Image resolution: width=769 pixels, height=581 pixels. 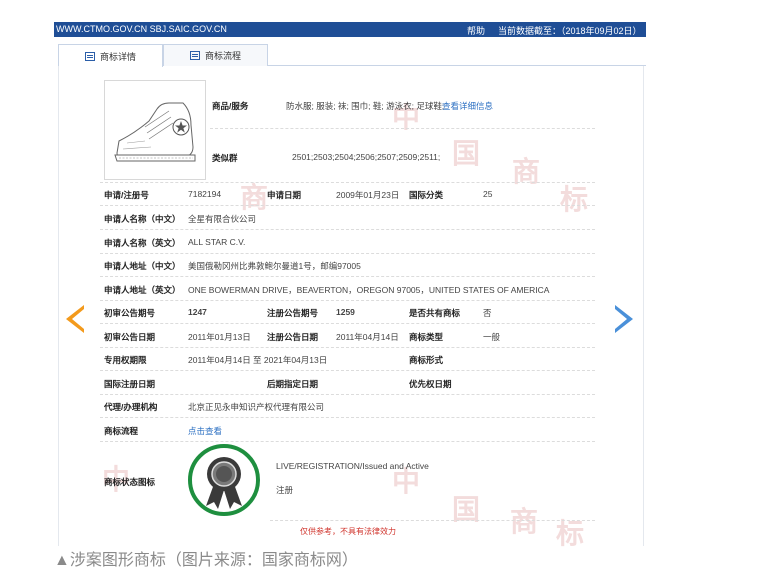 What do you see at coordinates (492, 337) in the screenshot?
I see `mark-type-value: 一般` at bounding box center [492, 337].